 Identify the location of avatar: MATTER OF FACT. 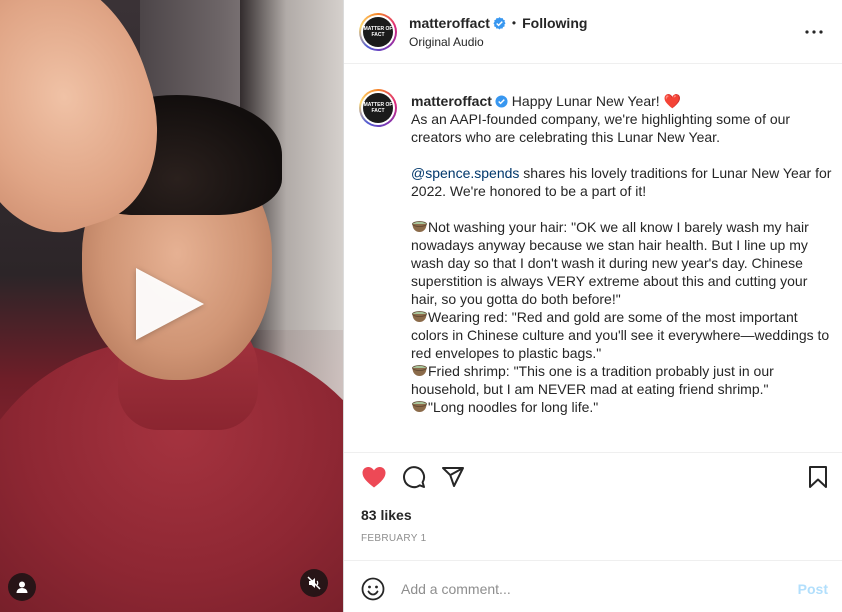
(378, 32).